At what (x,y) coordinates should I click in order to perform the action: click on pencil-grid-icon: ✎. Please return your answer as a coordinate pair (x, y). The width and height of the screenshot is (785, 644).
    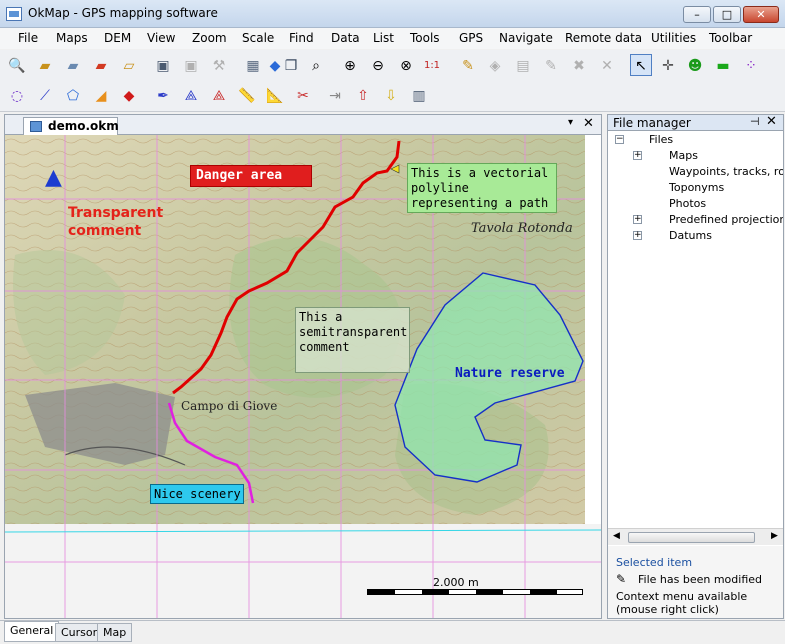
    Looking at the image, I should click on (468, 66).